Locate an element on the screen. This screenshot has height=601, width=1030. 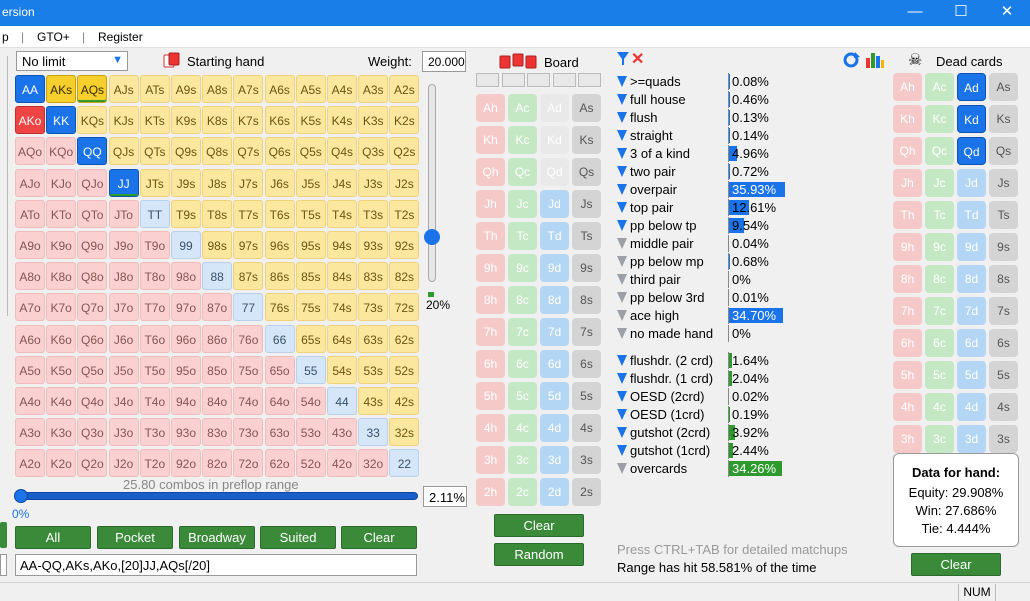
weight-slider-thumb is located at coordinates (432, 237).